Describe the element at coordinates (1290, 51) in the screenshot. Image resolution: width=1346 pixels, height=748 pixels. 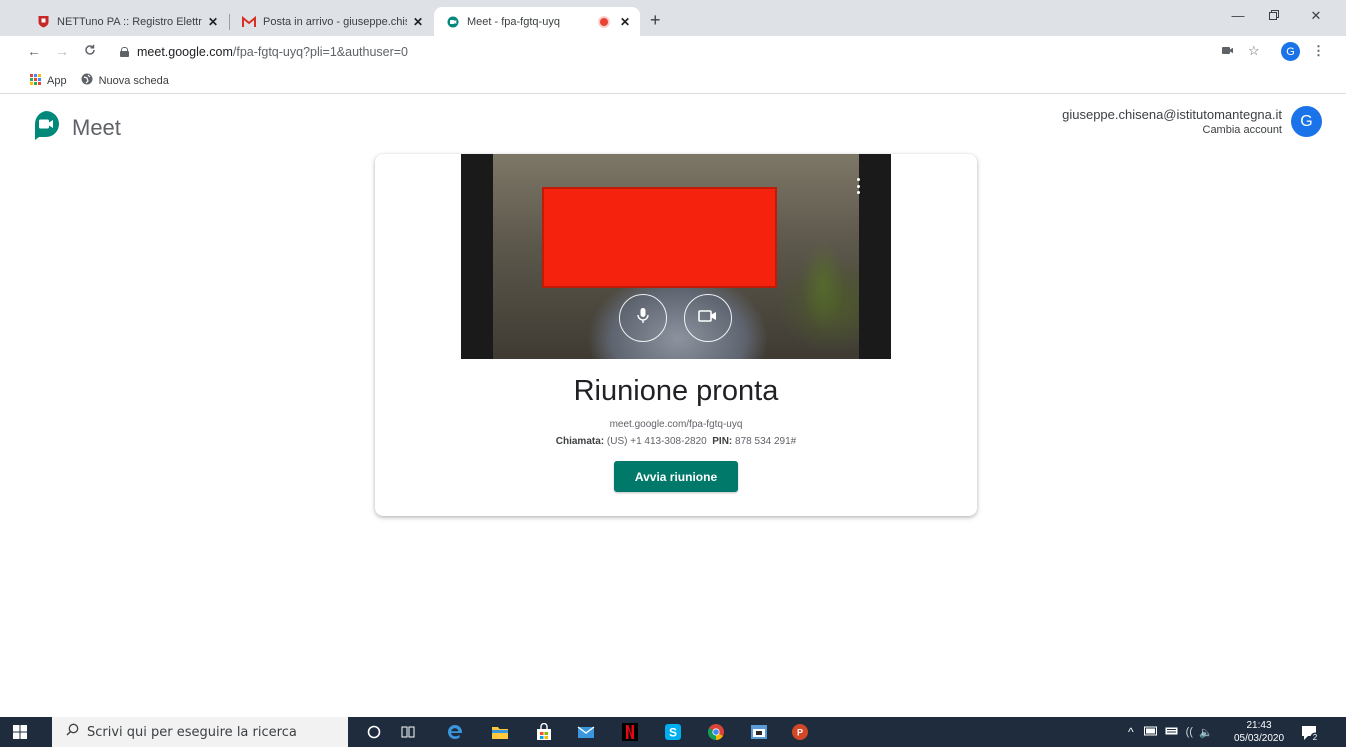
I see `profile-avatar: G` at that location.